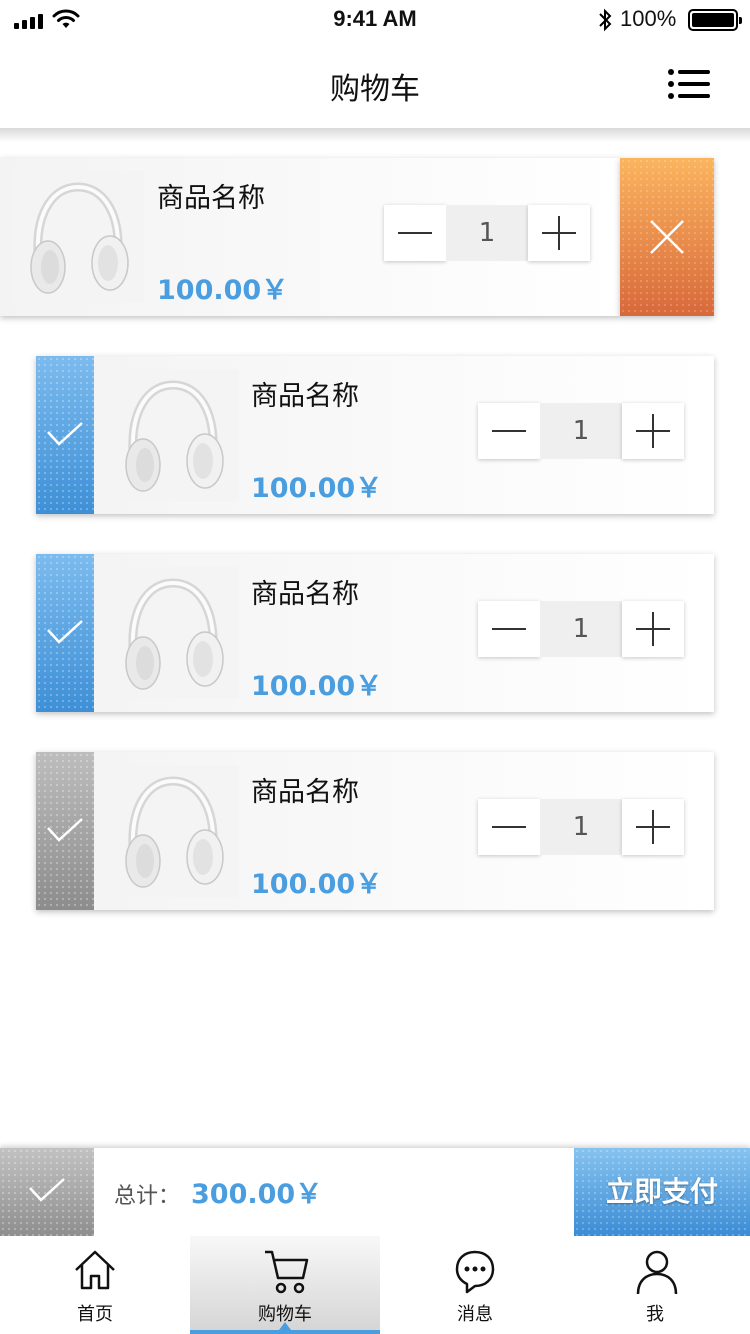 The image size is (750, 1334). Describe the element at coordinates (95, 1270) in the screenshot. I see `home-icon` at that location.